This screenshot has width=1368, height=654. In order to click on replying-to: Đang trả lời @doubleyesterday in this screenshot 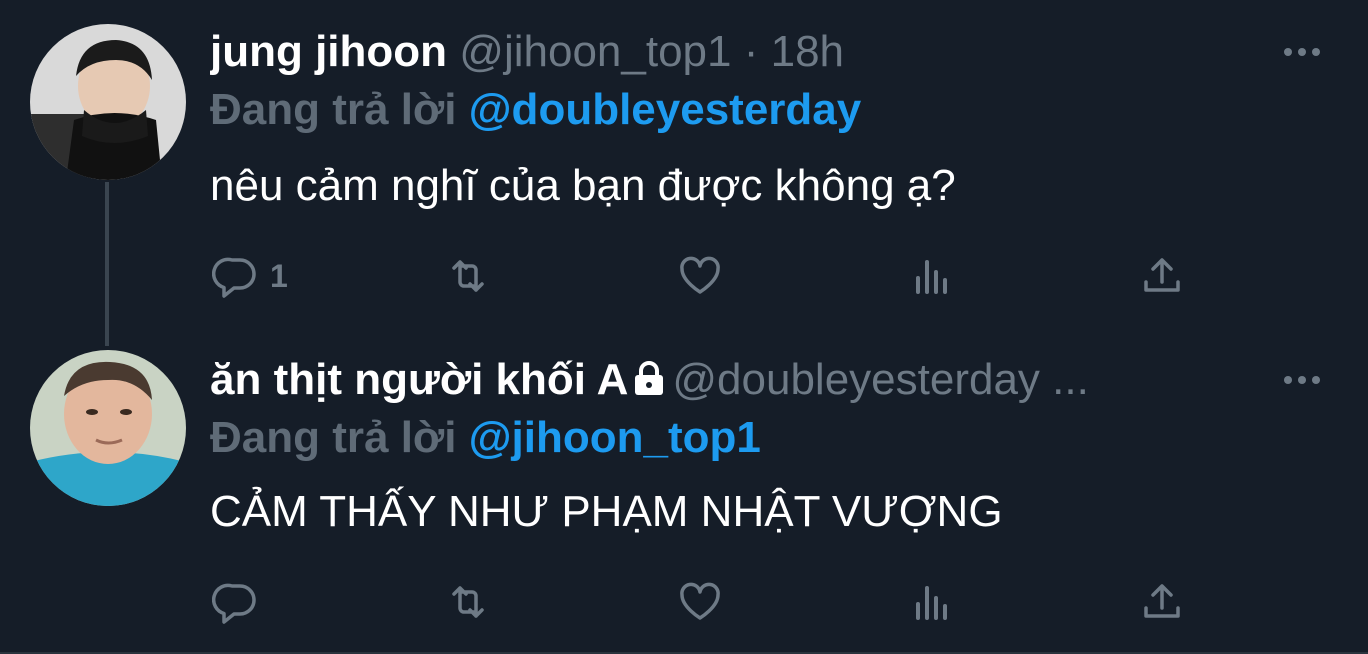, I will do `click(535, 110)`.